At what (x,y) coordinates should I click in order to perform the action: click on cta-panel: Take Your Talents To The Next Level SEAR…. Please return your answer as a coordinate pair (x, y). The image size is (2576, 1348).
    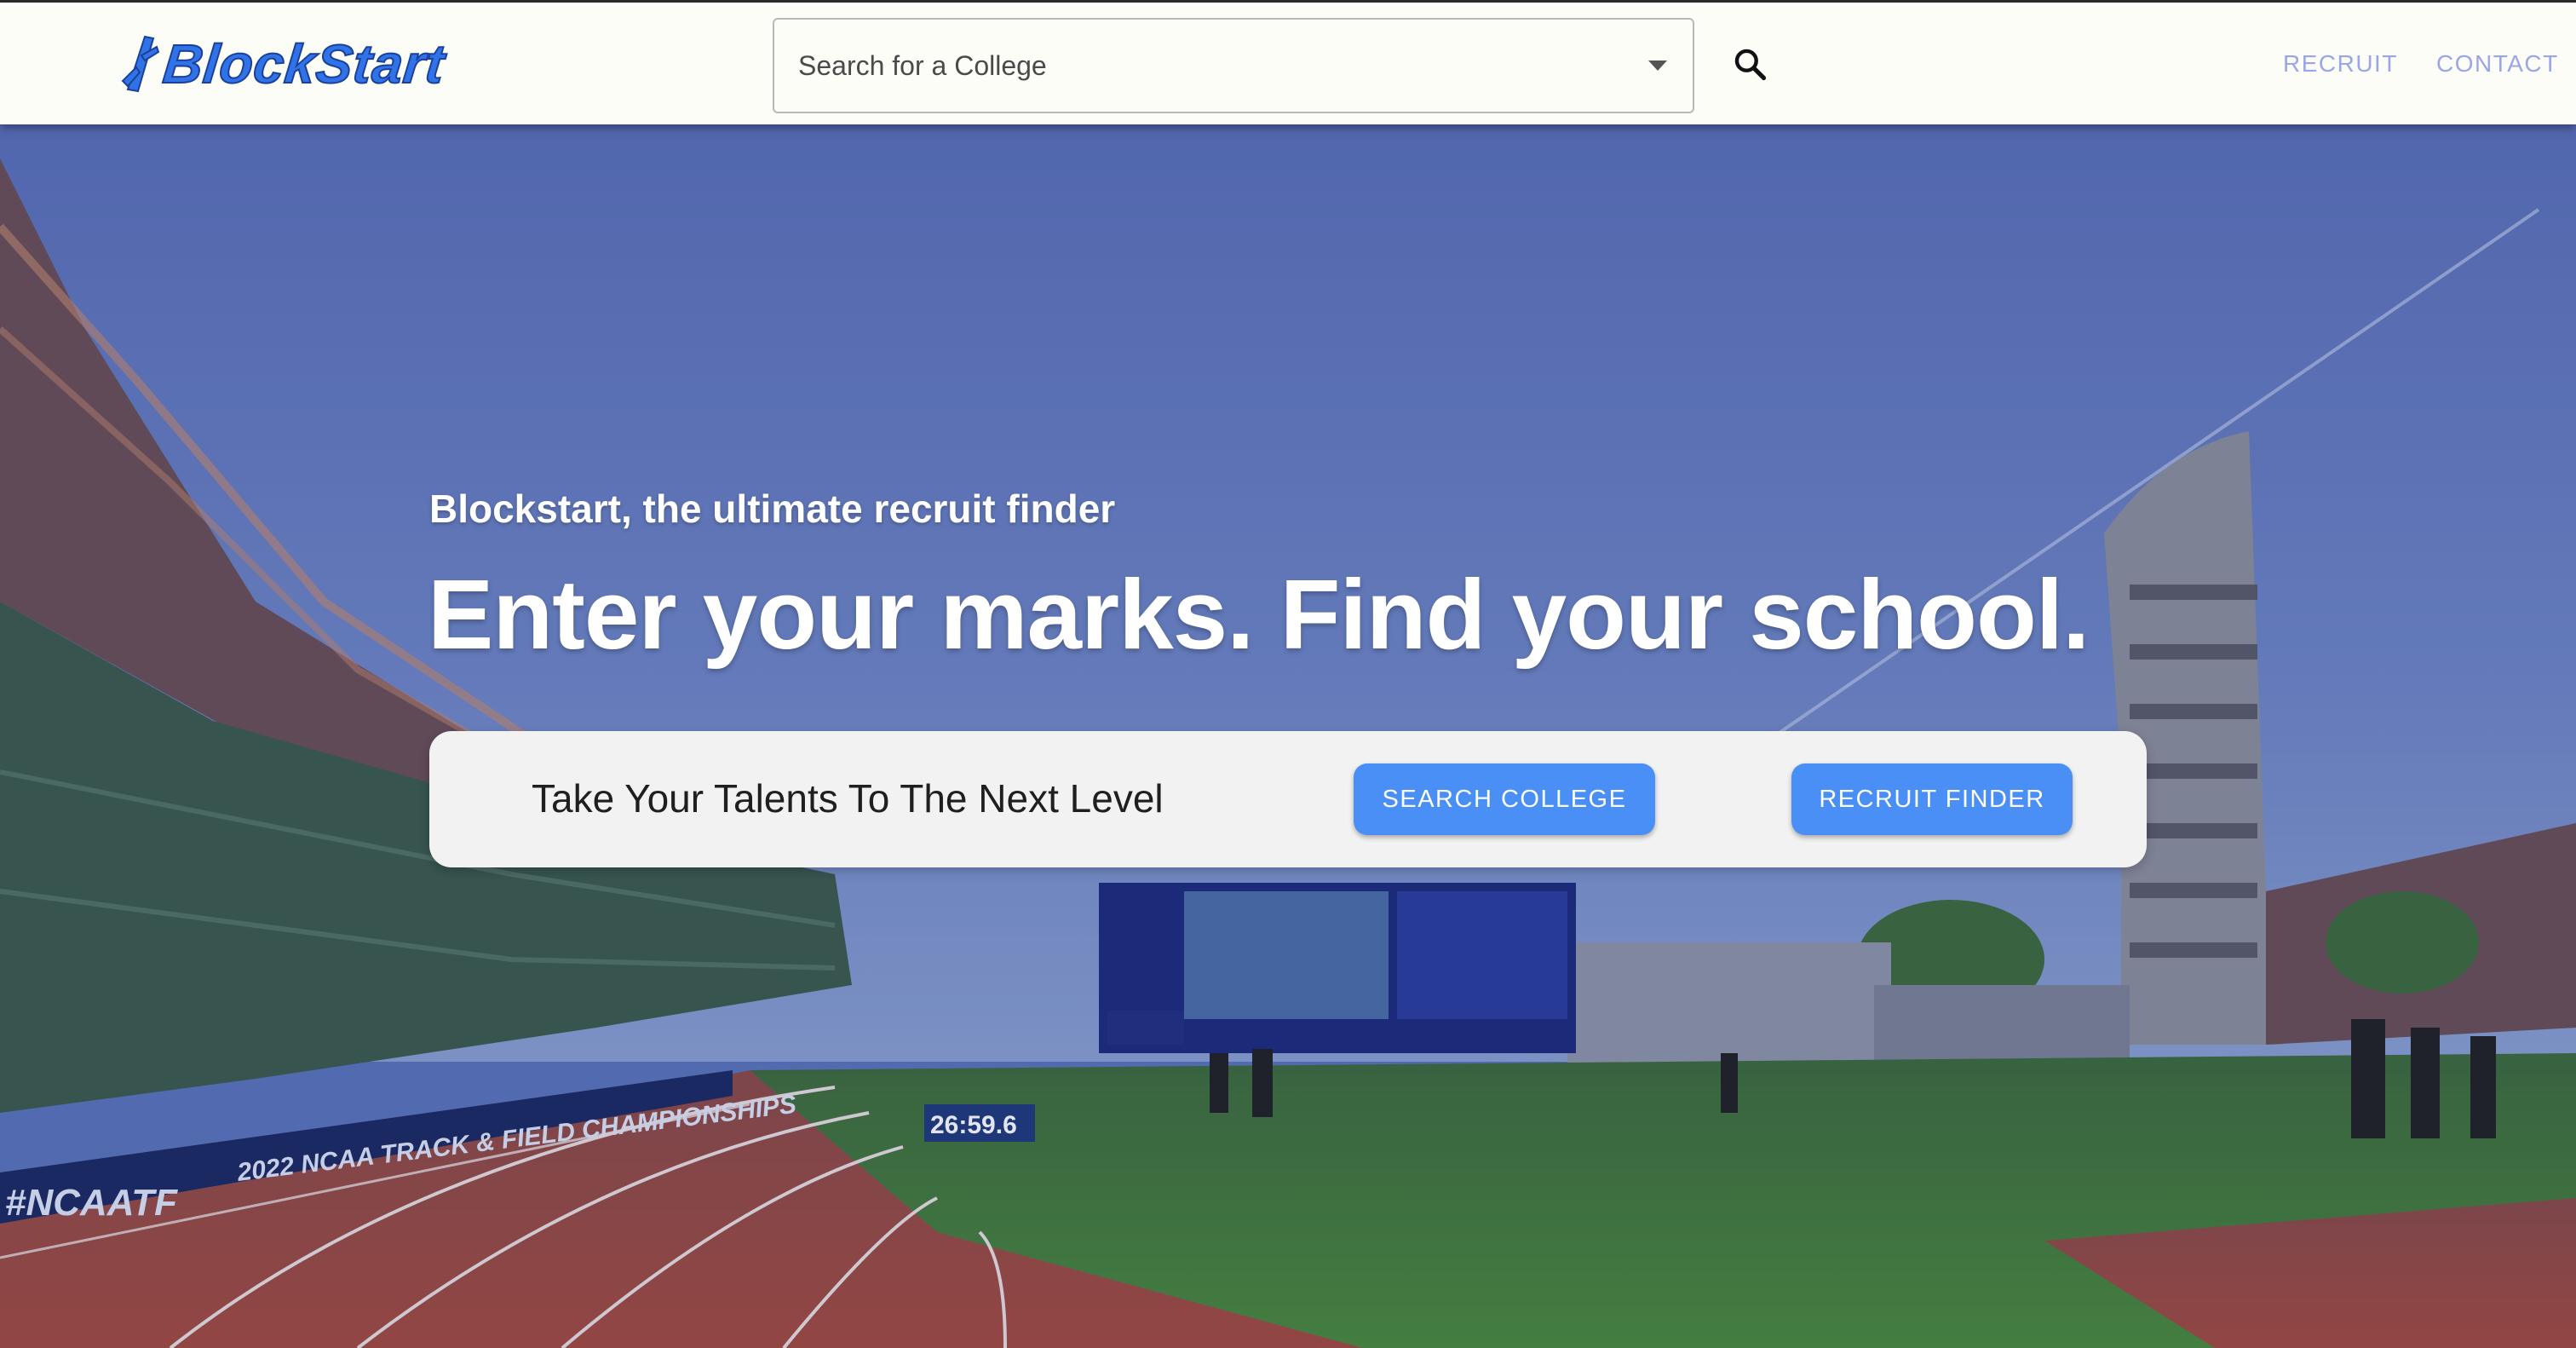
    Looking at the image, I should click on (1288, 799).